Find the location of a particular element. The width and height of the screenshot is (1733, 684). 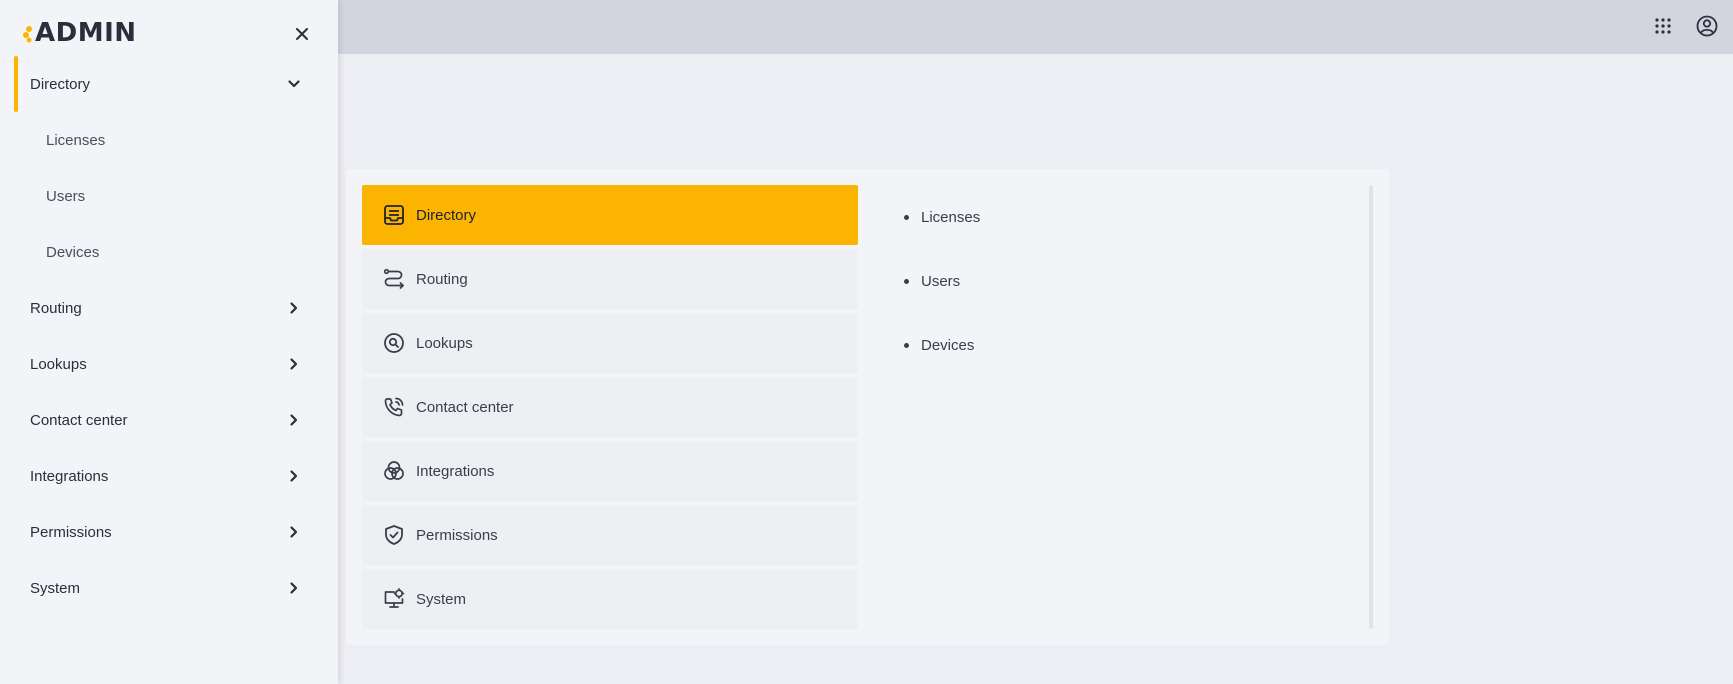

submenu-item-users: Users is located at coordinates (1114, 281).